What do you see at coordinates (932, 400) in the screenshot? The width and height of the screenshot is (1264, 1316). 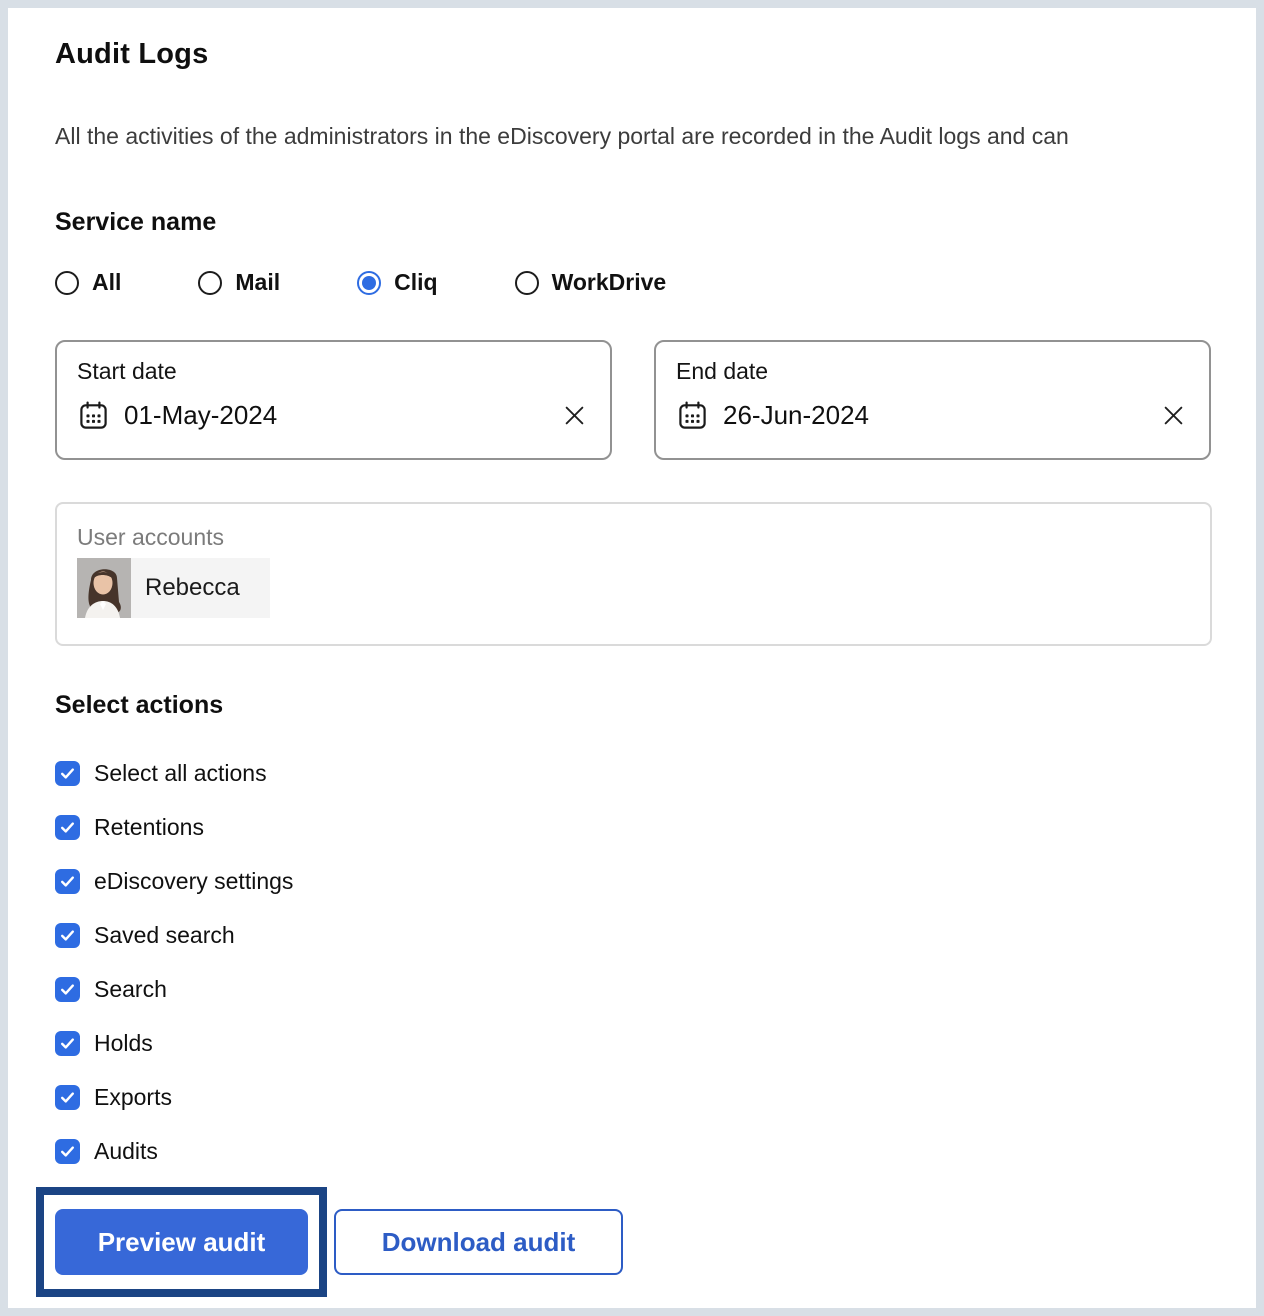 I see `end-date-field: End date 26-Jun-2024` at bounding box center [932, 400].